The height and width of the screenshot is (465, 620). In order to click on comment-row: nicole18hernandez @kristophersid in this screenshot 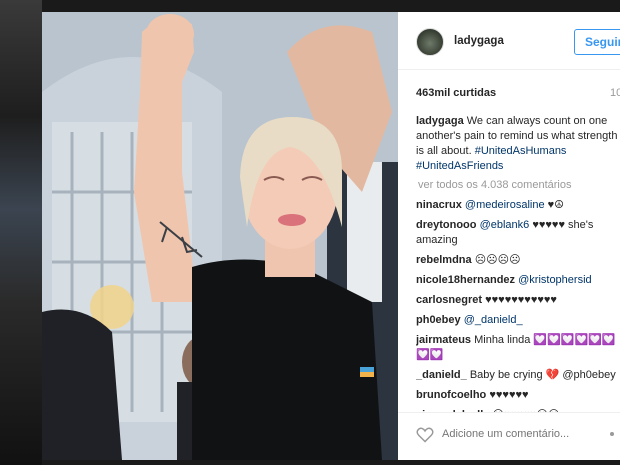, I will do `click(518, 280)`.